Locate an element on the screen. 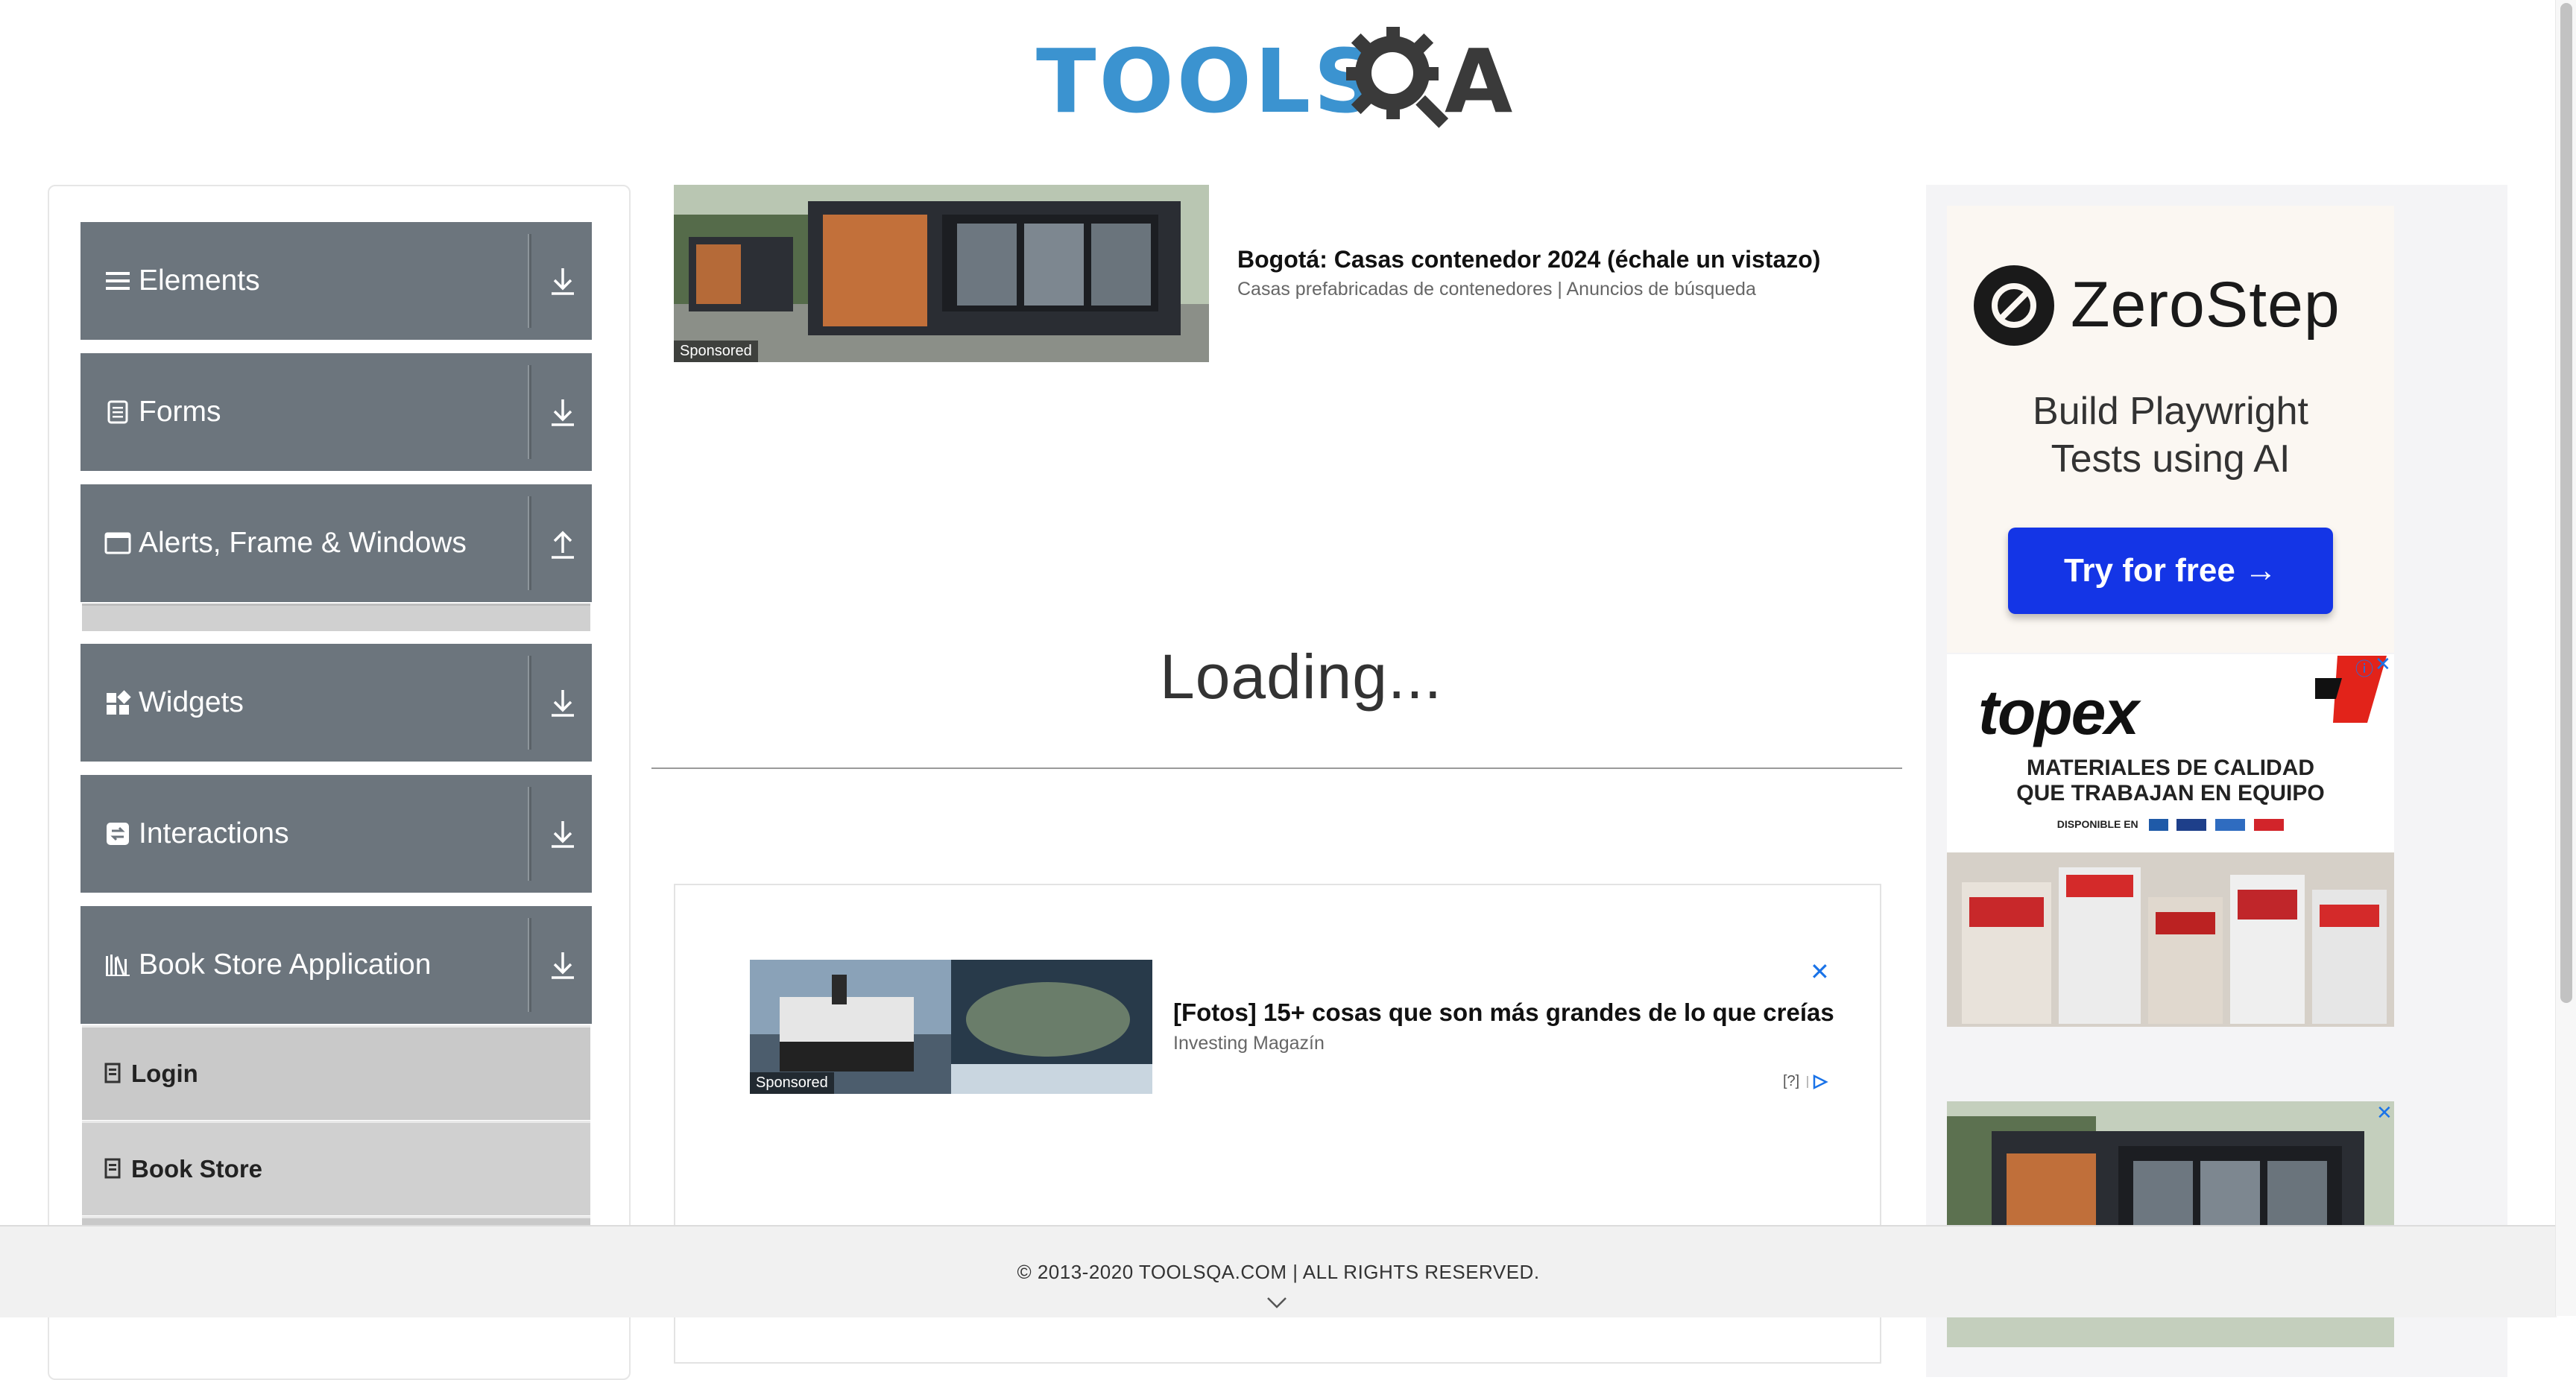 The image size is (2576, 1380). sidebar-group-label: Interactions is located at coordinates (214, 833).